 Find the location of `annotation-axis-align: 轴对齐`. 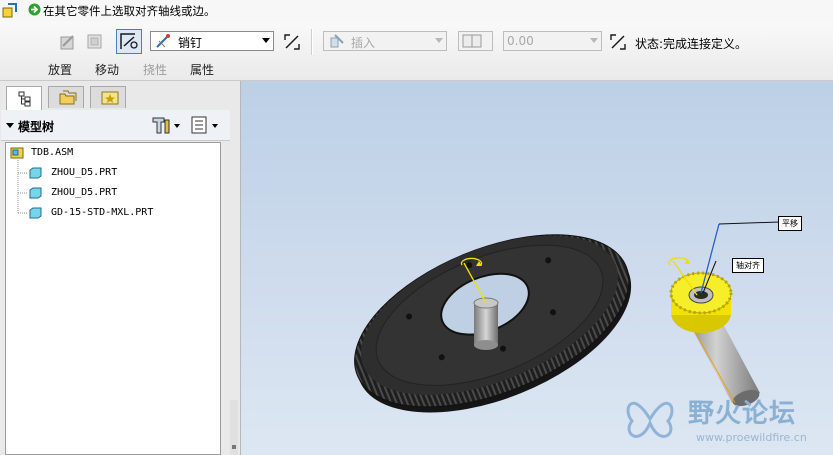

annotation-axis-align: 轴对齐 is located at coordinates (748, 265).